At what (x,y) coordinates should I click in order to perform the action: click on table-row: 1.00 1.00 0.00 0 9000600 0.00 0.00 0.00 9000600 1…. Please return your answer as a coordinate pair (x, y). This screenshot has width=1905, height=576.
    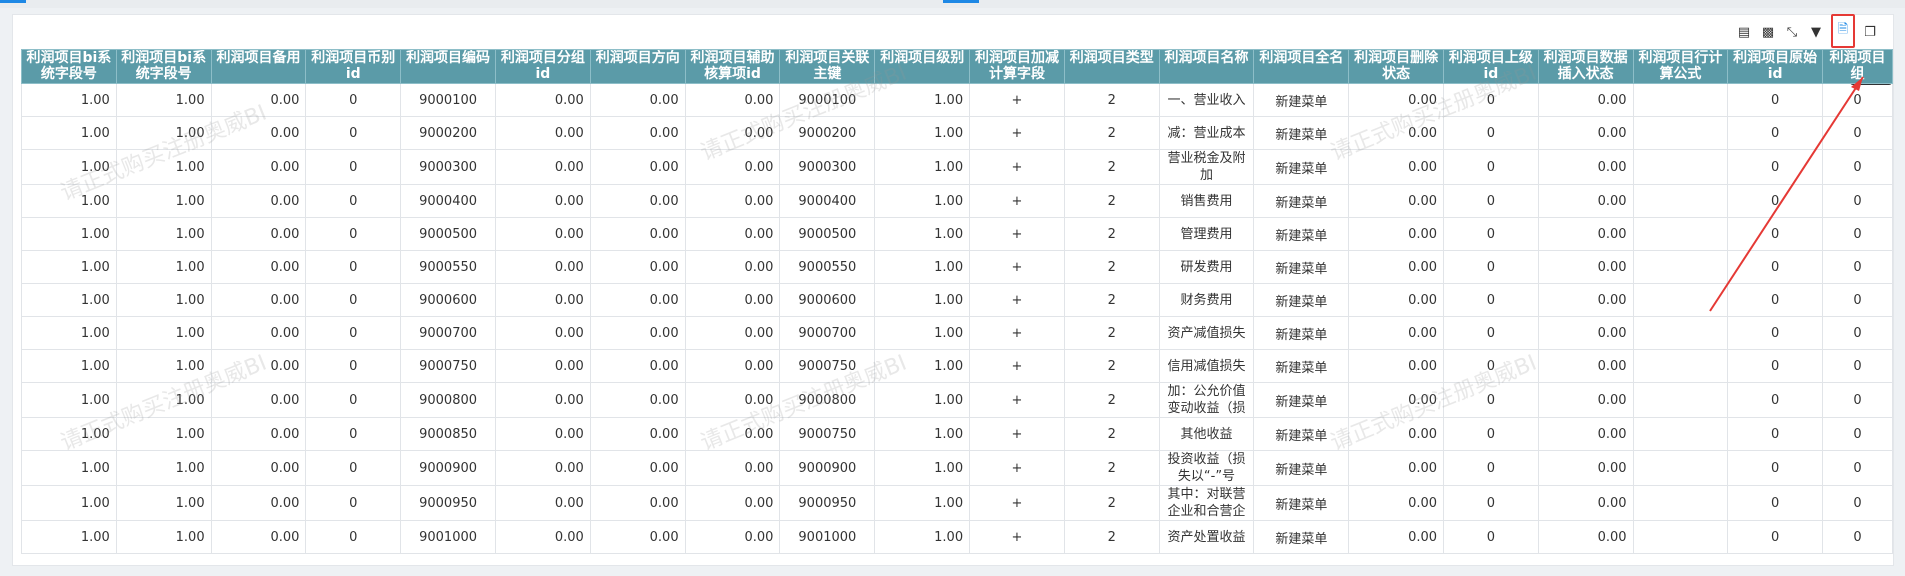
    Looking at the image, I should click on (957, 300).